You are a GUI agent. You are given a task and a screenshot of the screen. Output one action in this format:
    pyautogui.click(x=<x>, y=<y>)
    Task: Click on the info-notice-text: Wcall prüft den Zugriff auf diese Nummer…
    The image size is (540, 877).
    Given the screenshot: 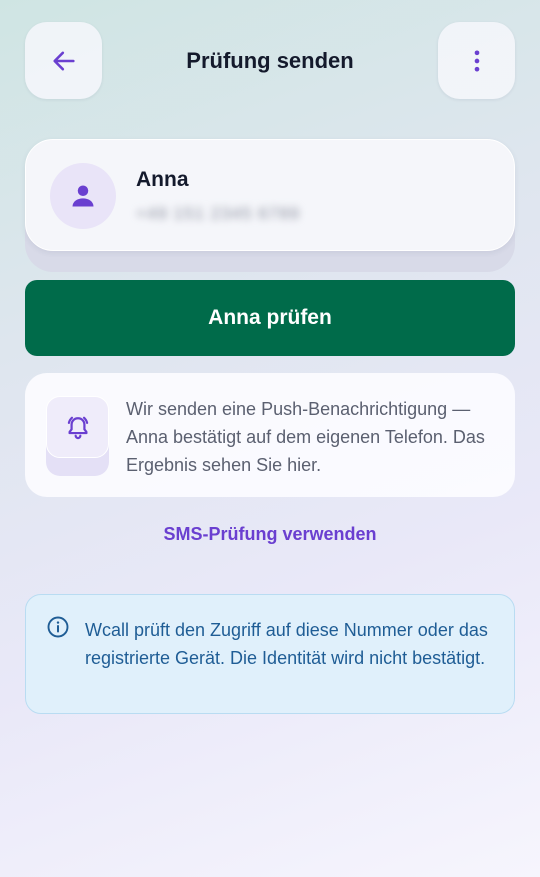 What is the action you would take?
    pyautogui.click(x=286, y=644)
    